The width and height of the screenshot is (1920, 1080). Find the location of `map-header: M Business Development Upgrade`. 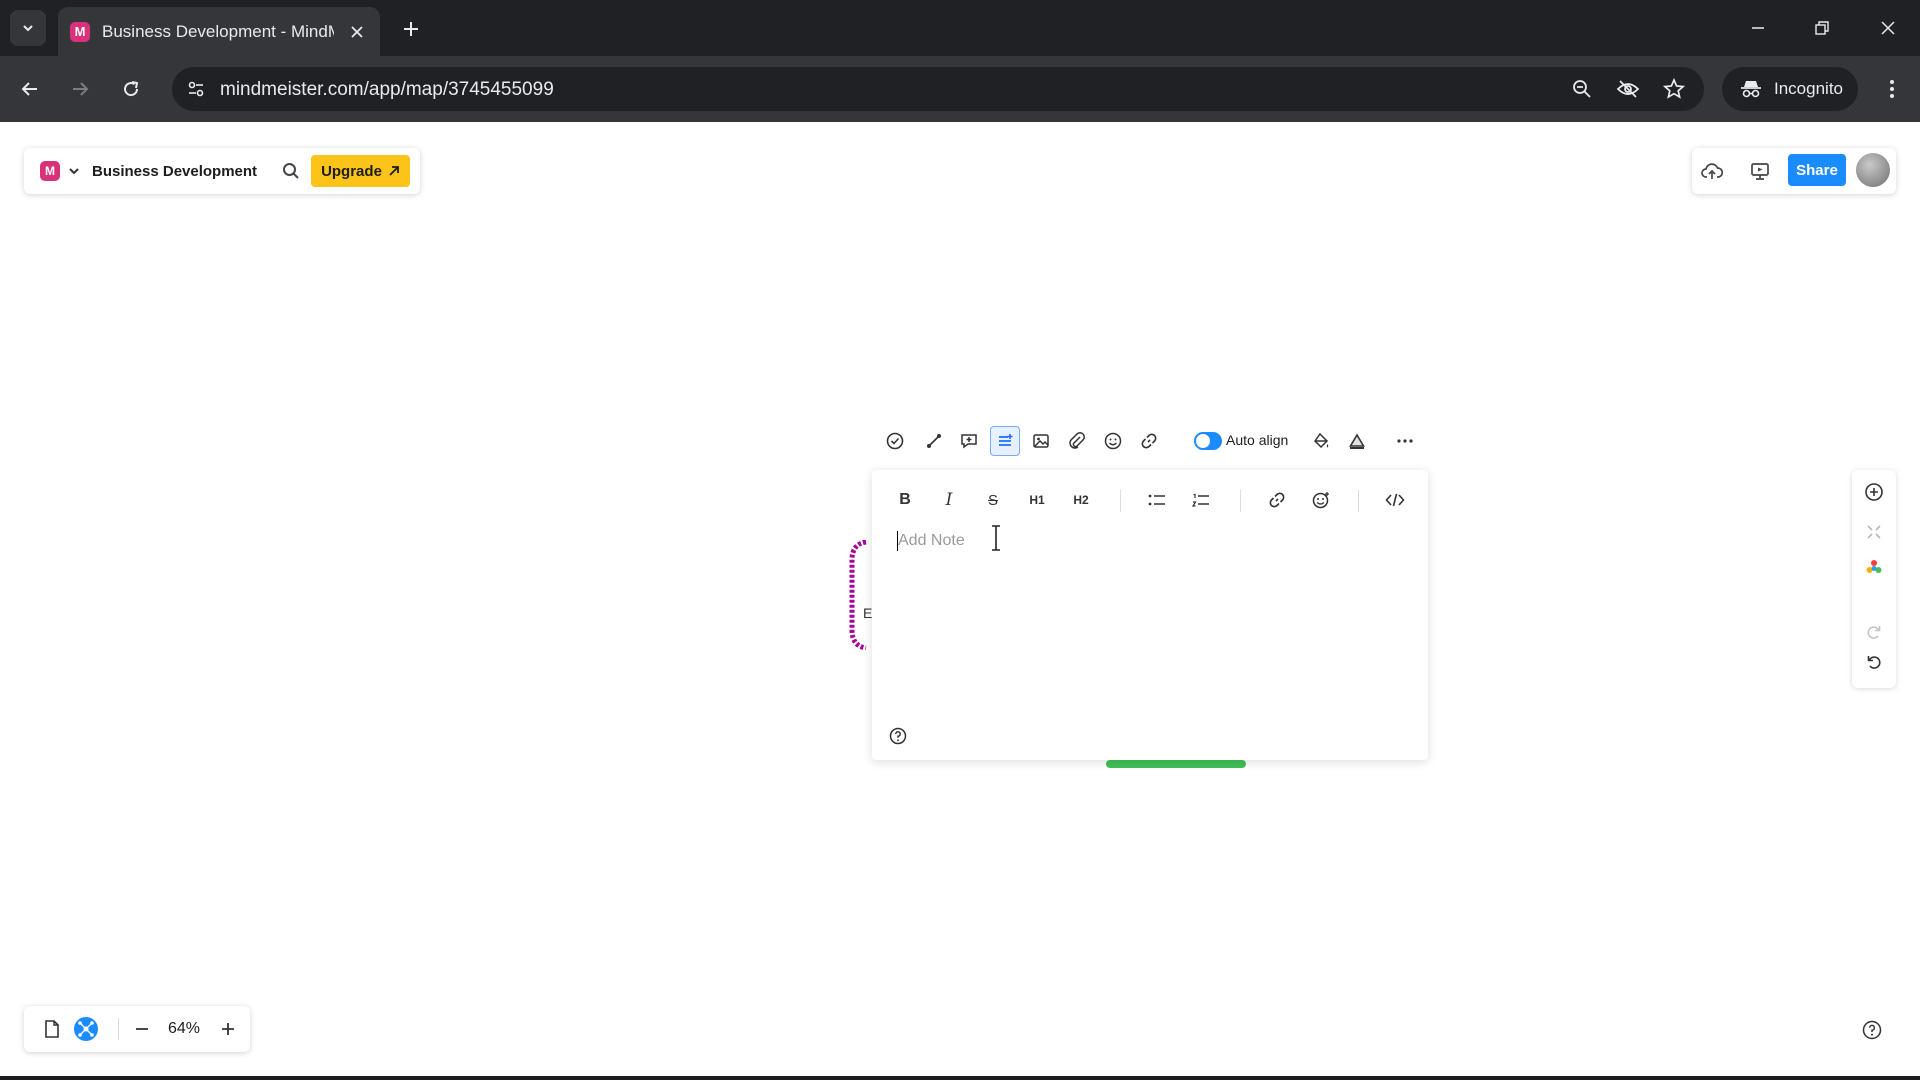

map-header: M Business Development Upgrade is located at coordinates (222, 171).